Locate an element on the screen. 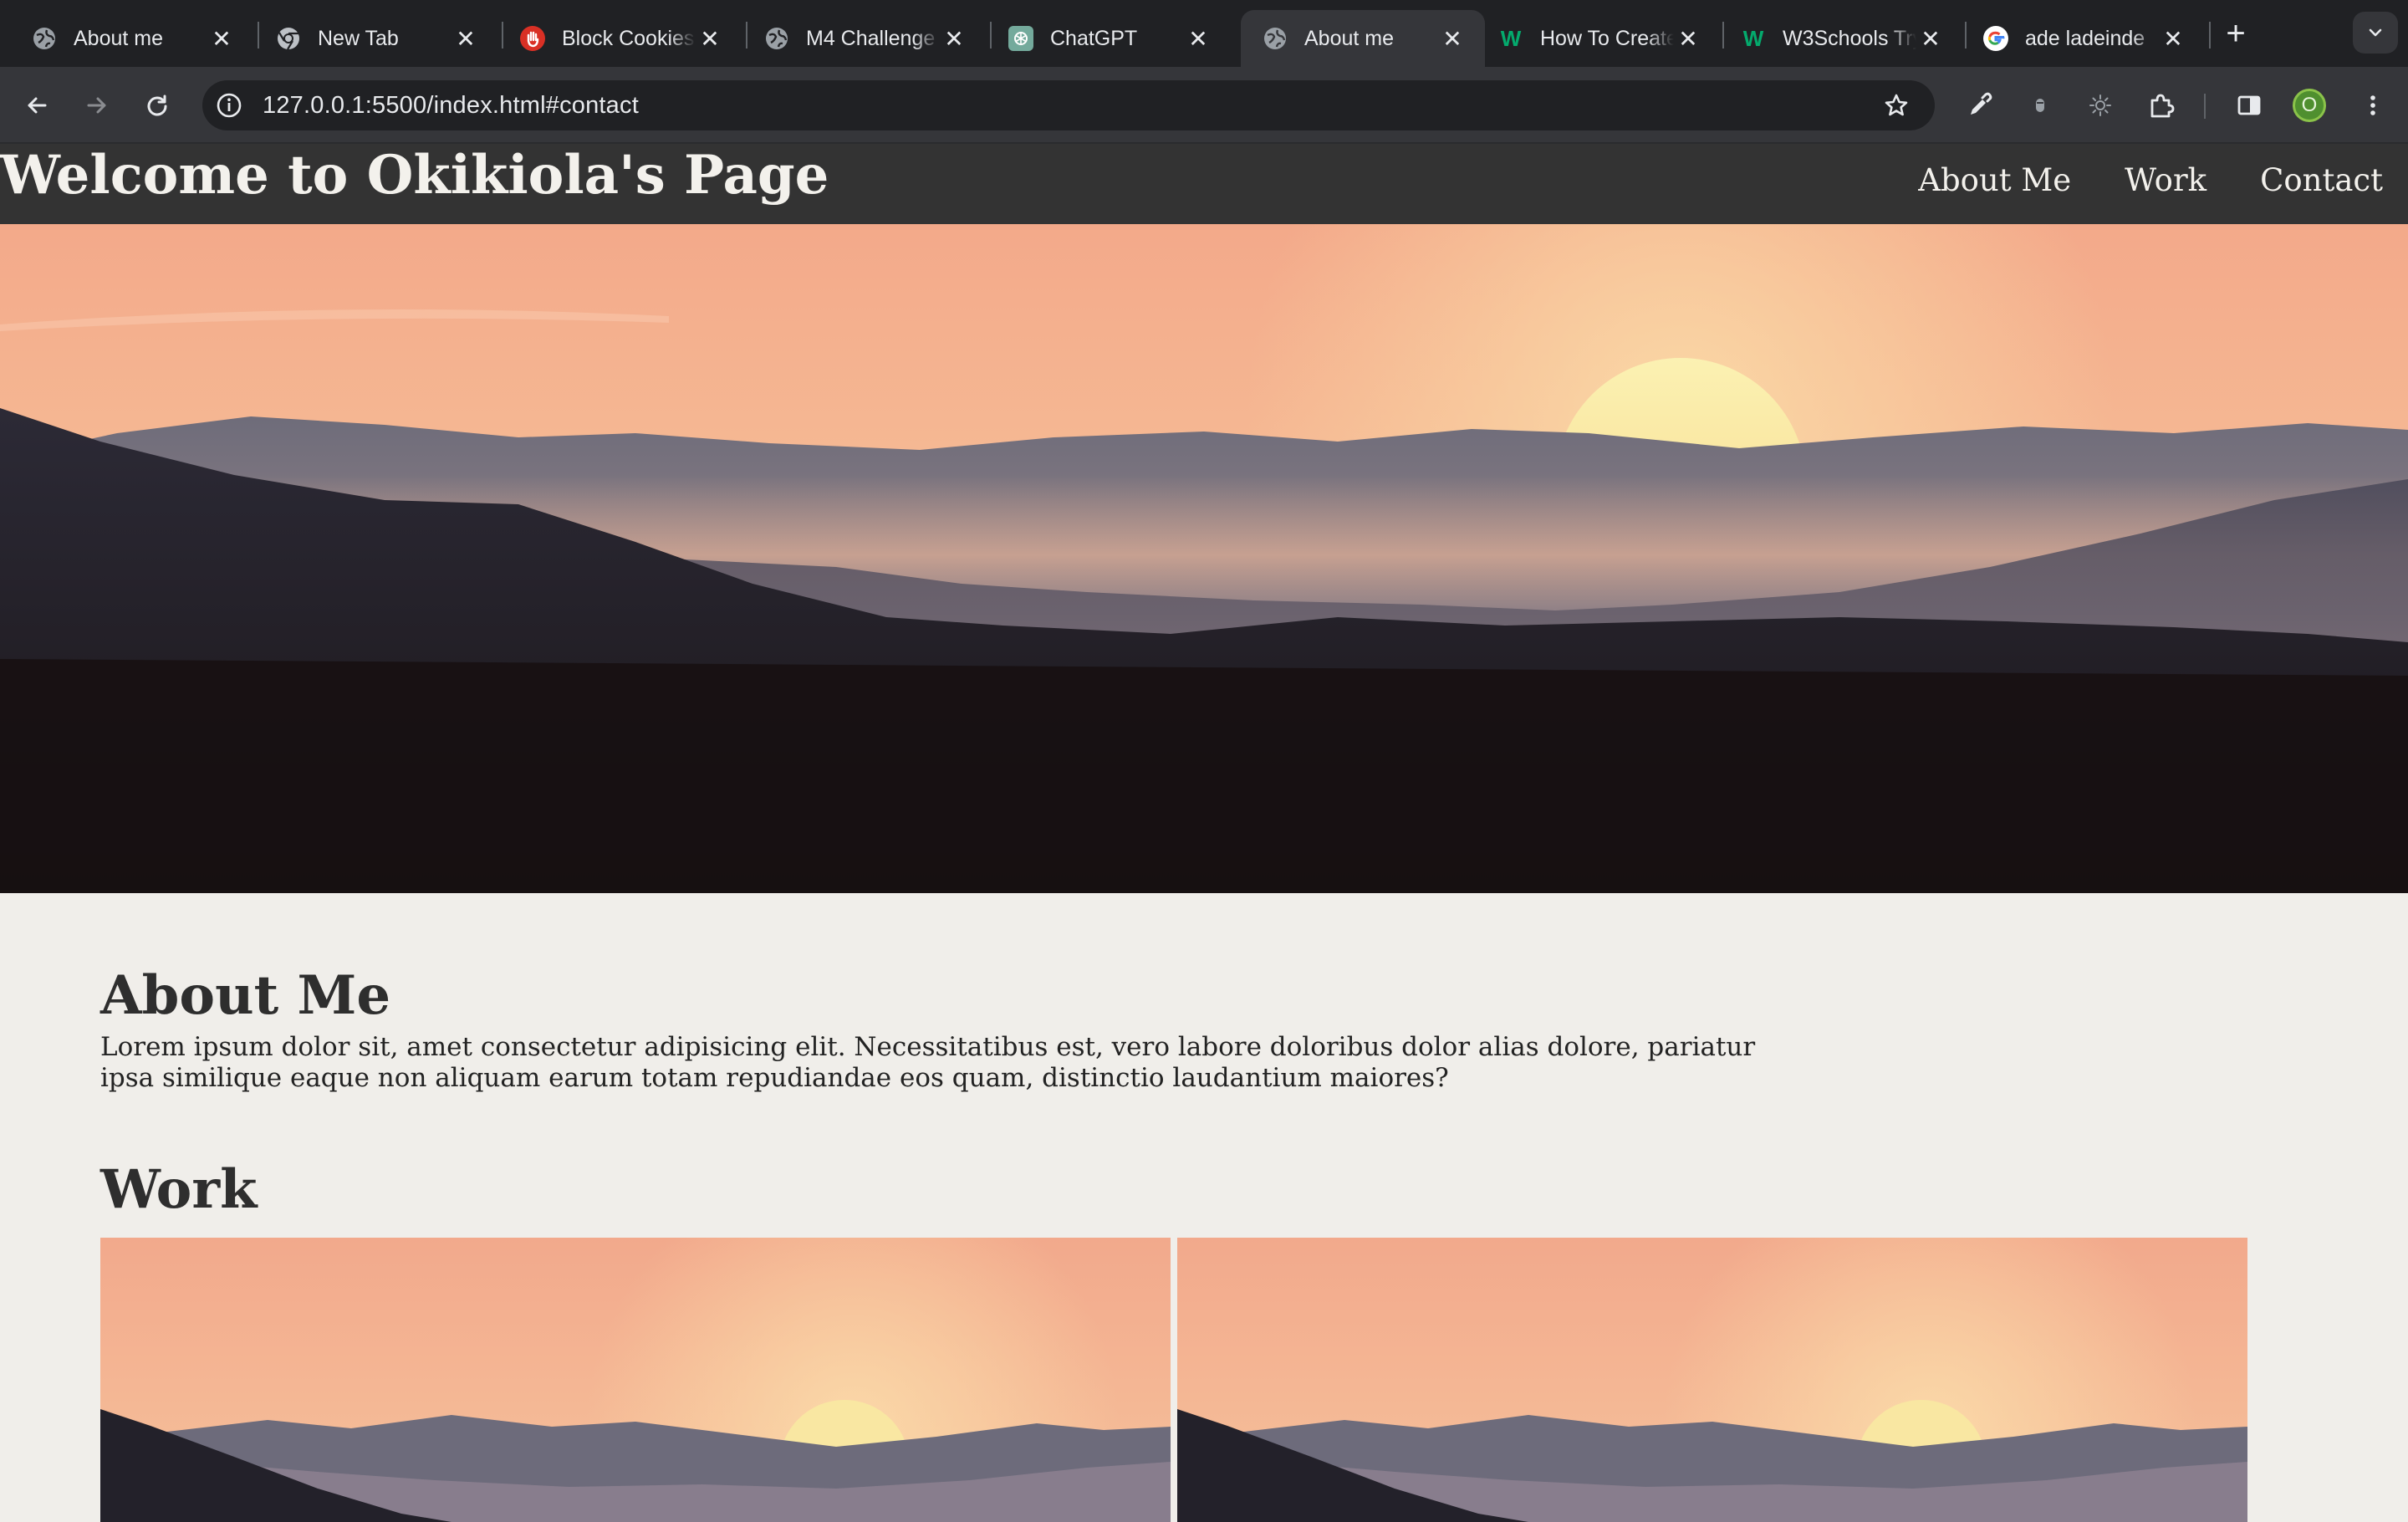  tab-about-me-active: About me ✕ is located at coordinates (1363, 38).